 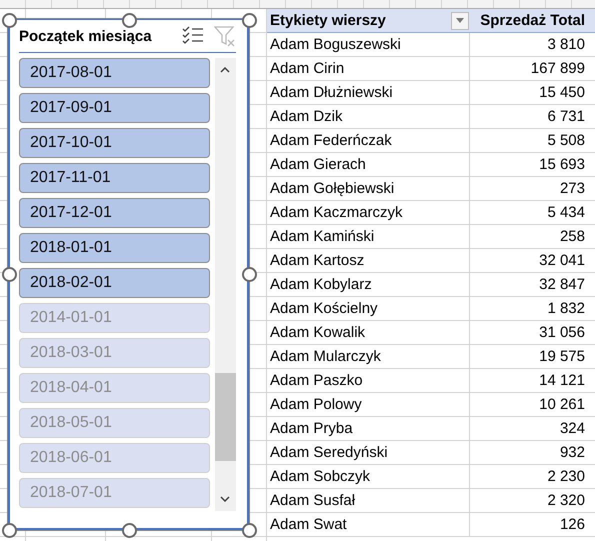 I want to click on table-cell: 273, so click(x=572, y=188).